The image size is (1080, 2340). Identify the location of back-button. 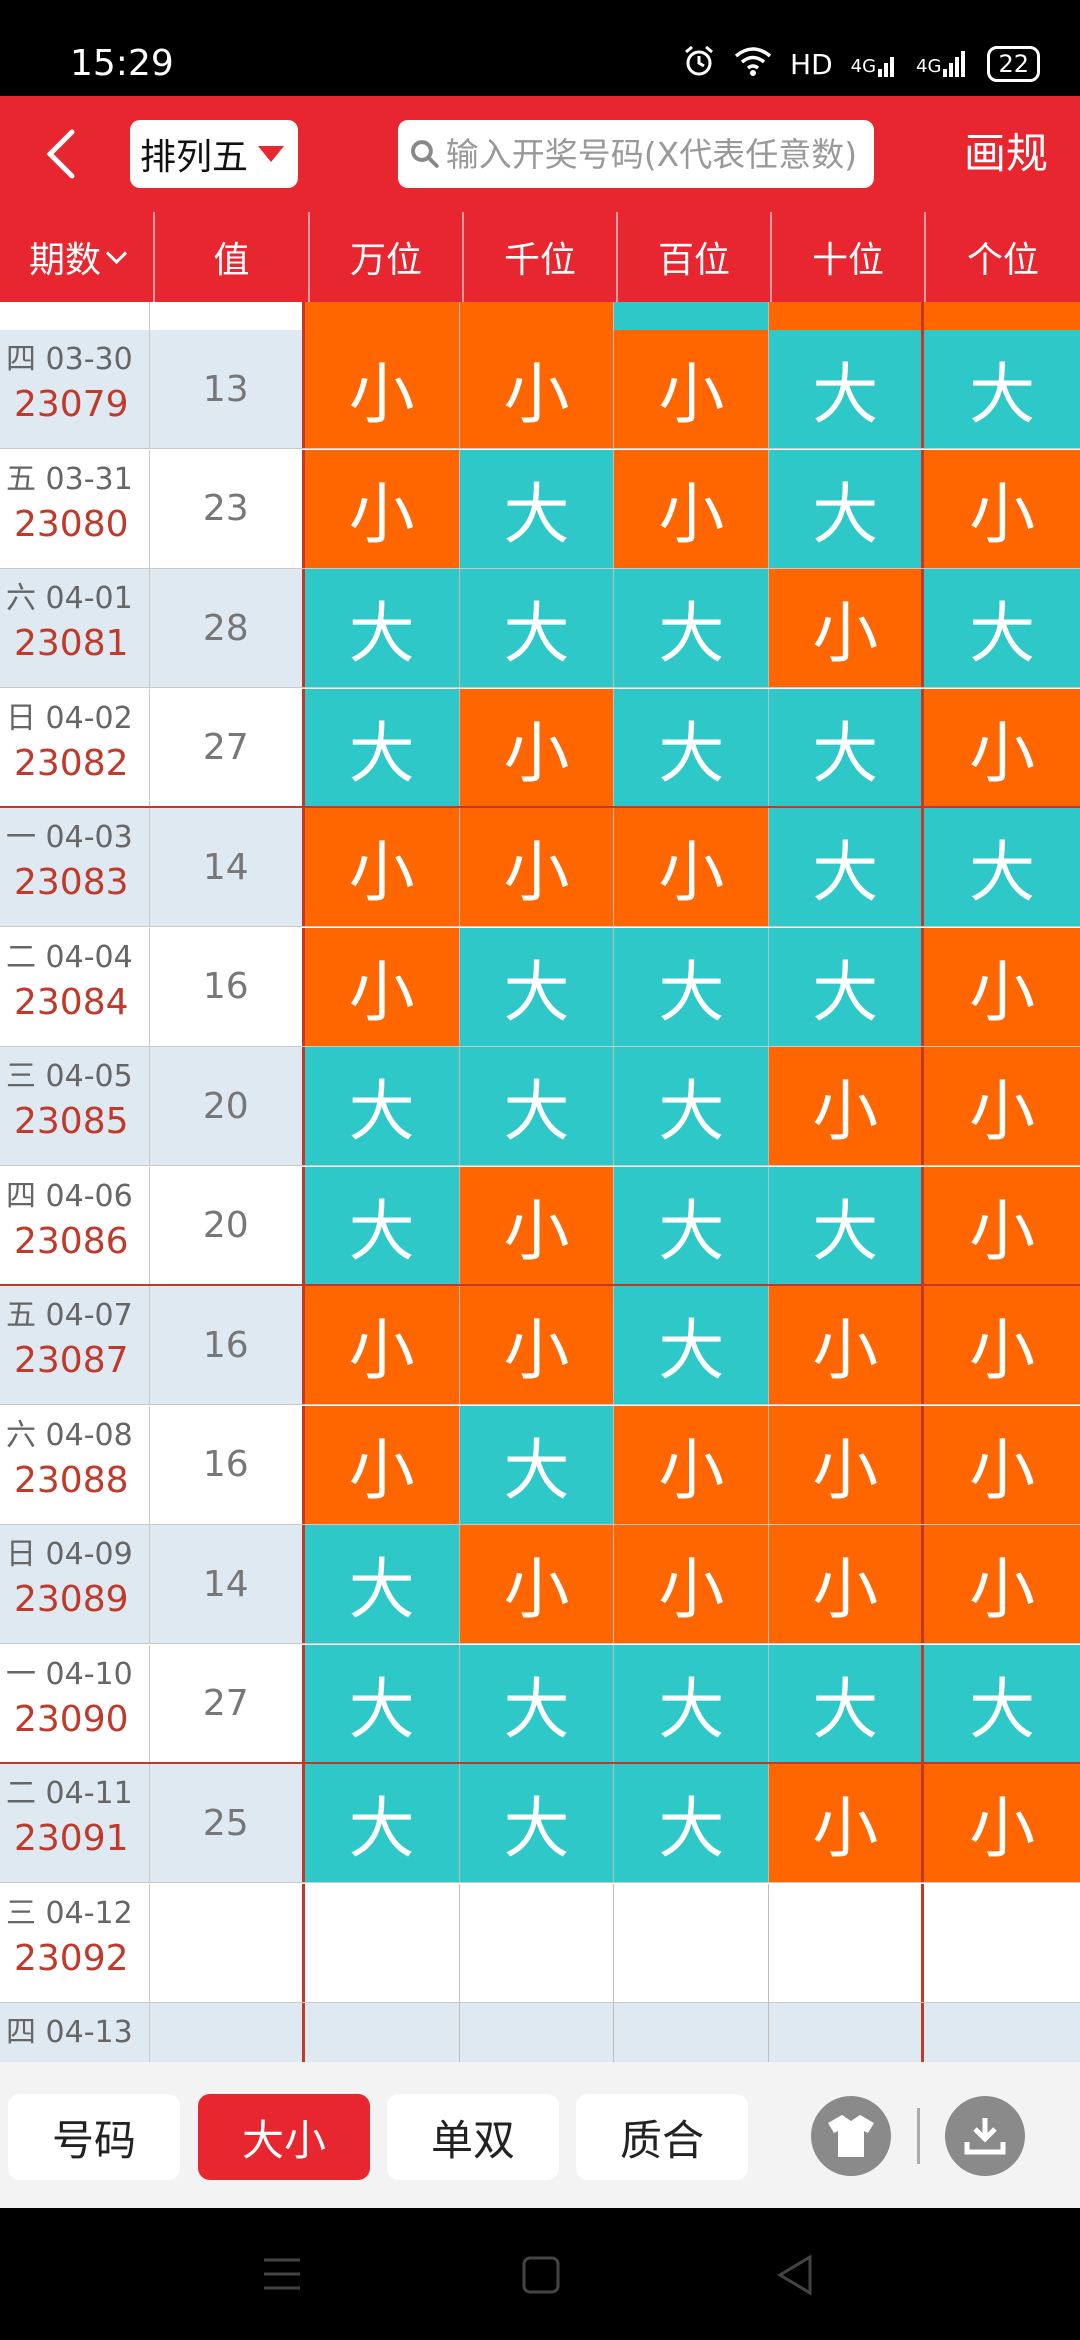
(60, 154).